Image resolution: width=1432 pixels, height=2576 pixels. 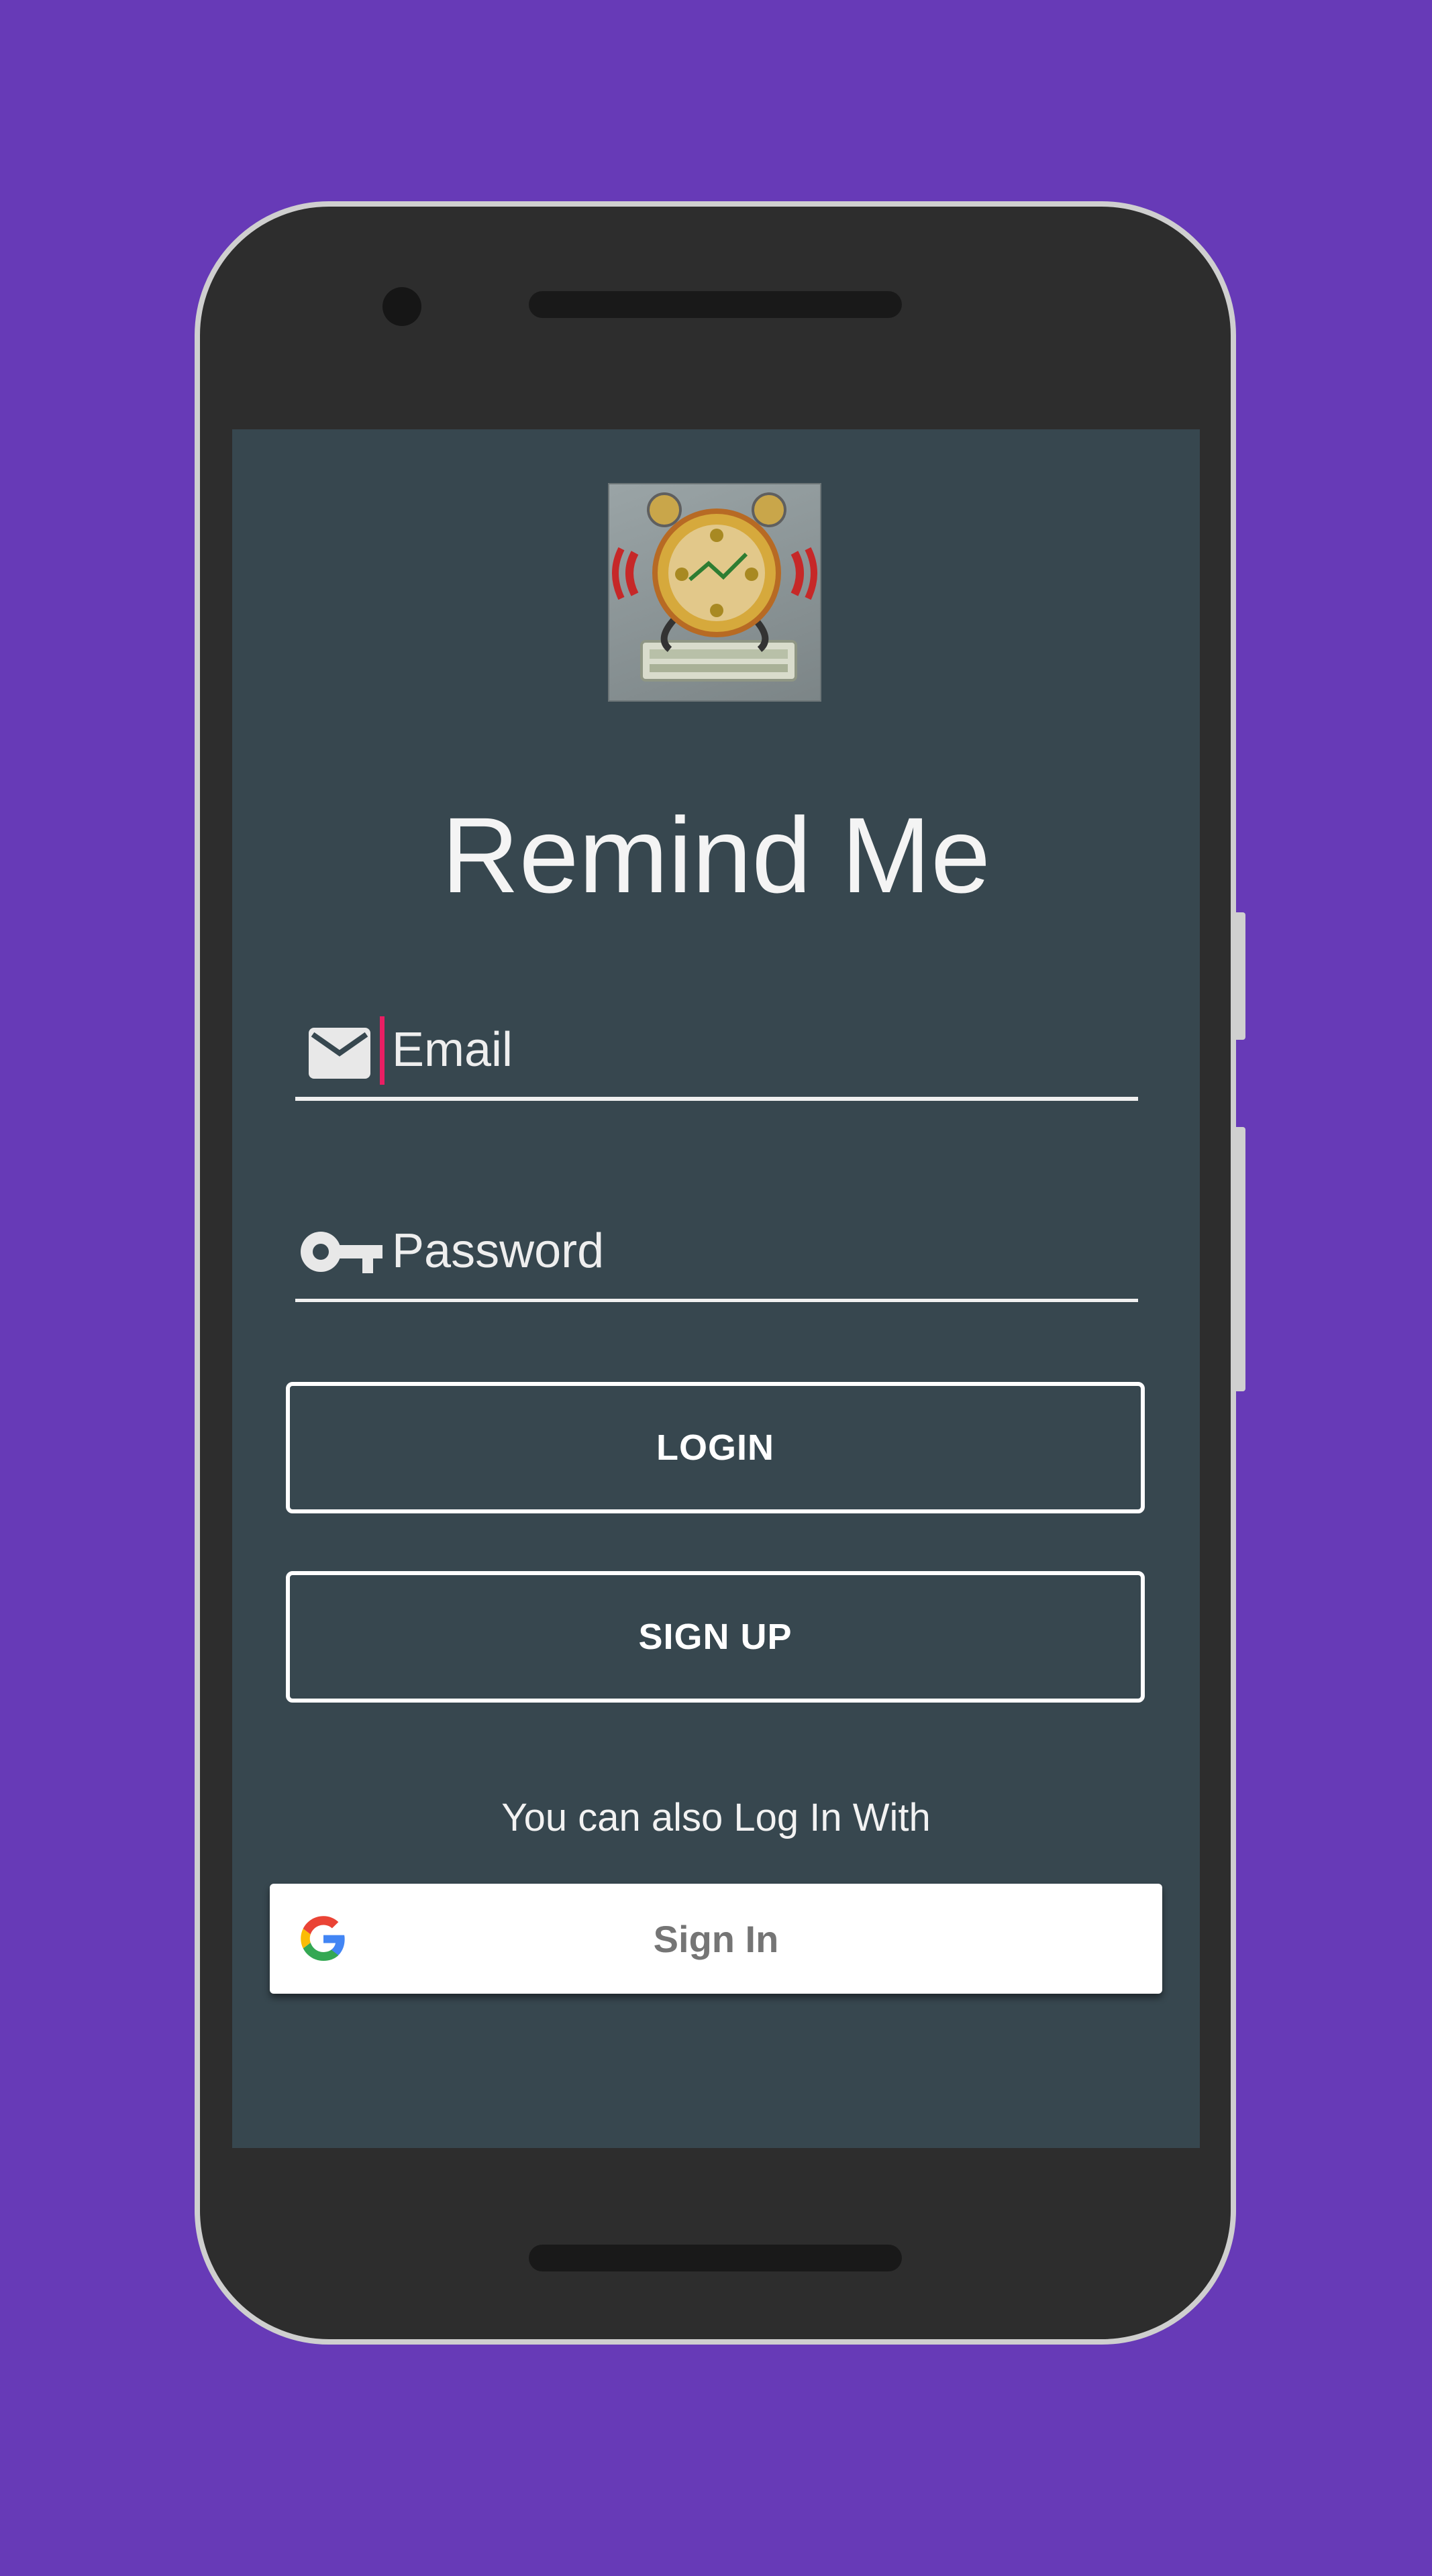 What do you see at coordinates (382, 1050) in the screenshot?
I see `text-cursor` at bounding box center [382, 1050].